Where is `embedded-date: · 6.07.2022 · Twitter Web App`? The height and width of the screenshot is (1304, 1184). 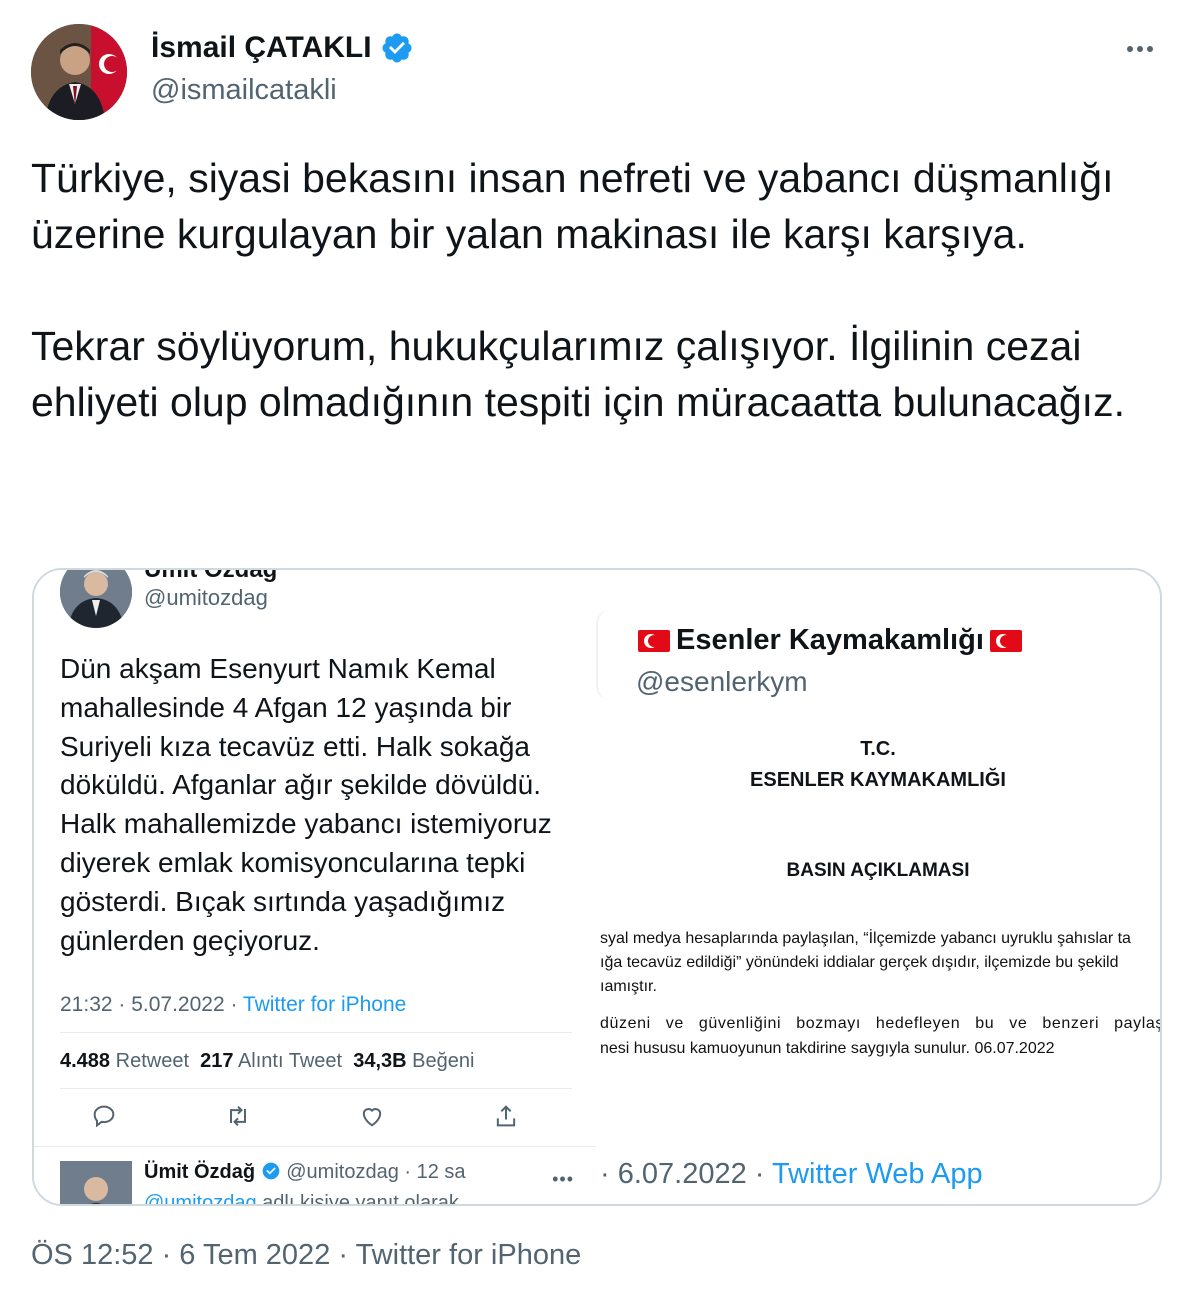
embedded-date: · 6.07.2022 · Twitter Web App is located at coordinates (791, 1174).